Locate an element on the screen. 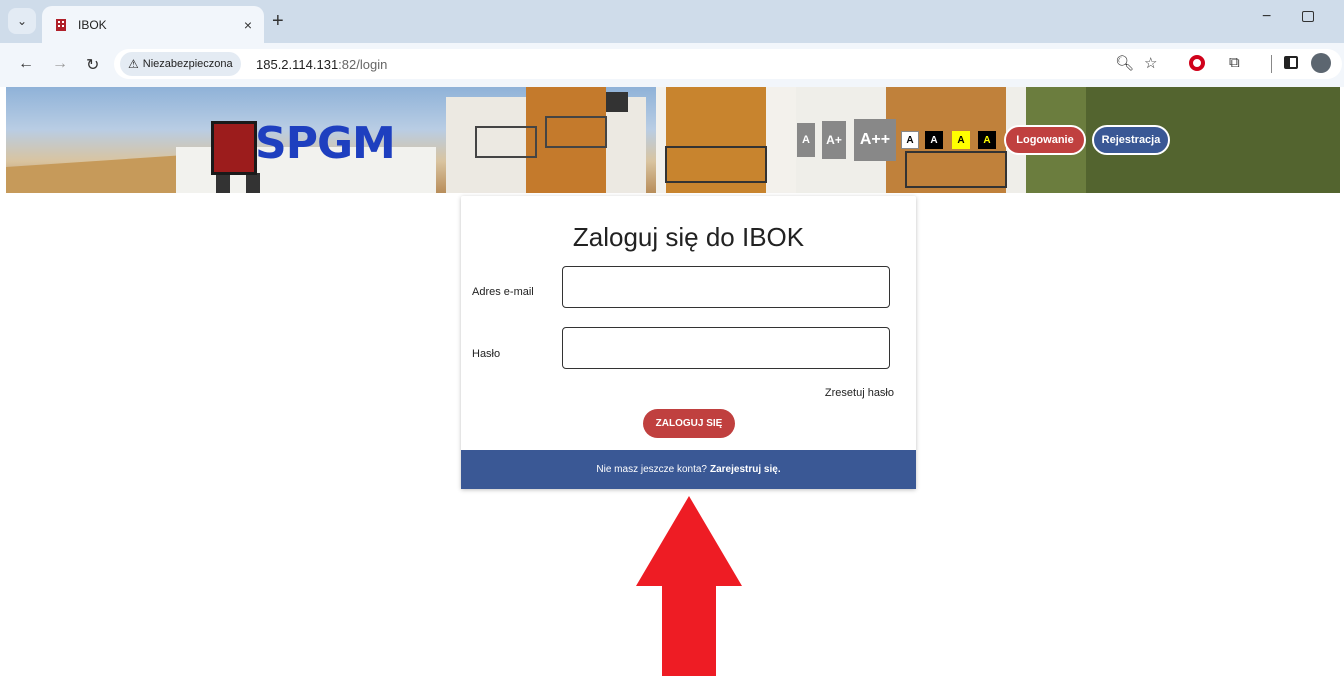  back-icon: ← is located at coordinates (26, 64).